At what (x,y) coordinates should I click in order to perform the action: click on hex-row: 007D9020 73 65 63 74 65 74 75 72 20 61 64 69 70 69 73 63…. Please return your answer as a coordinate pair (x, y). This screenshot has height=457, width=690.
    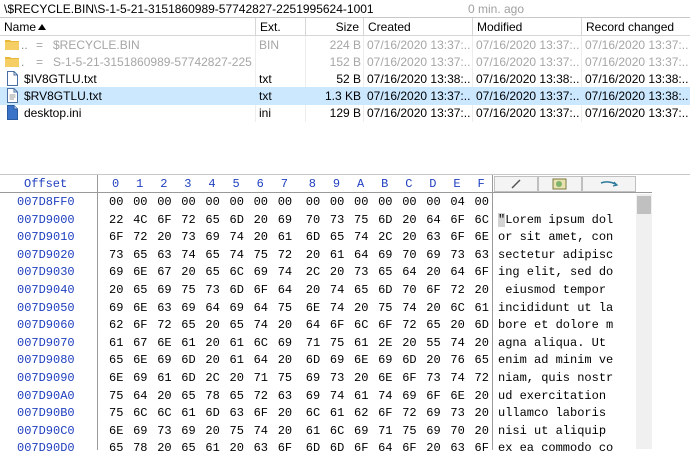
    Looking at the image, I should click on (319, 255).